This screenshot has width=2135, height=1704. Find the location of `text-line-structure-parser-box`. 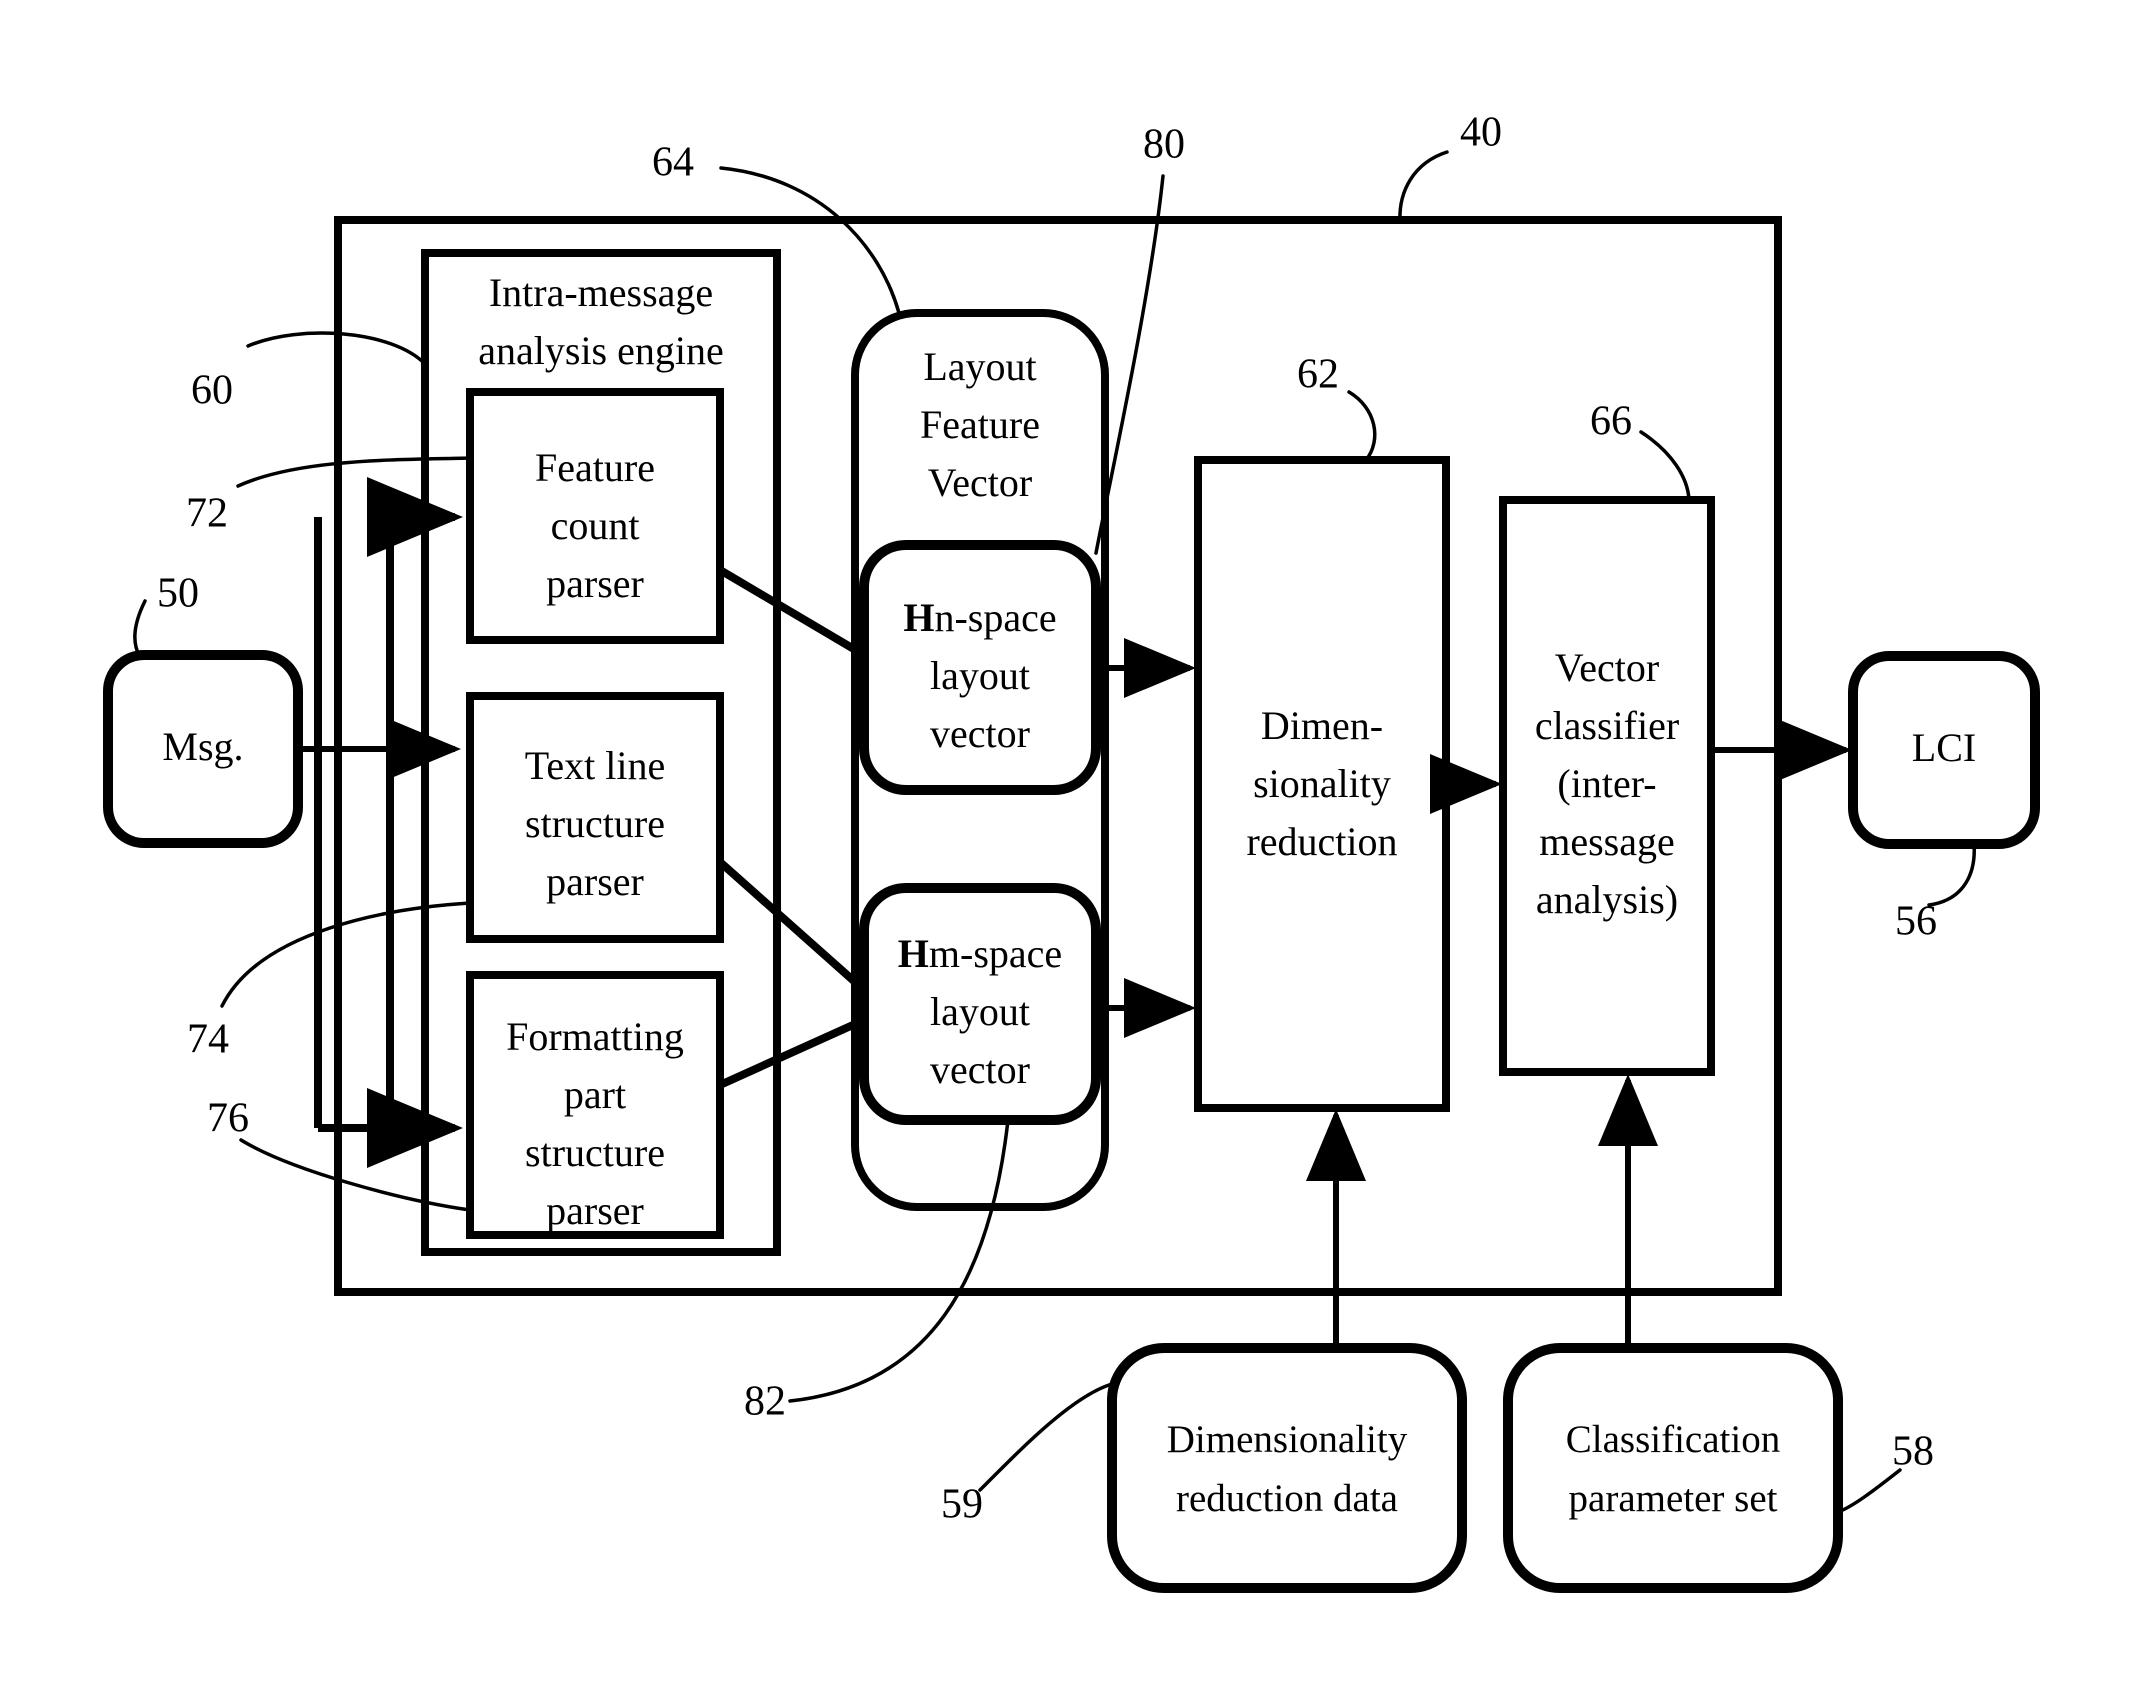

text-line-structure-parser-box is located at coordinates (595, 817).